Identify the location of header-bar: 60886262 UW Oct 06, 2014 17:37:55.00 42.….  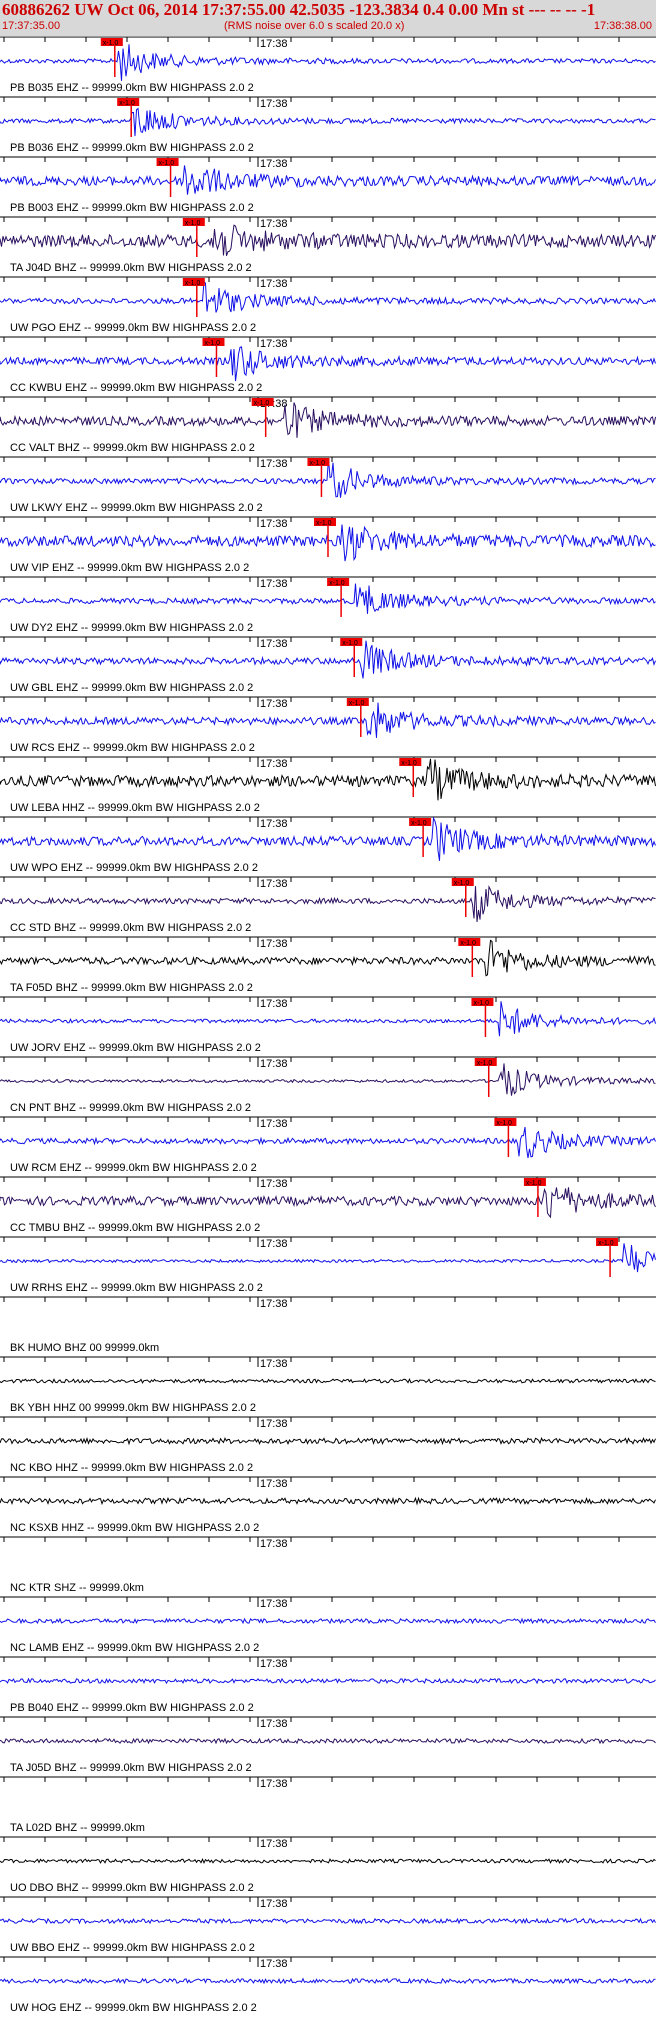
(328, 18).